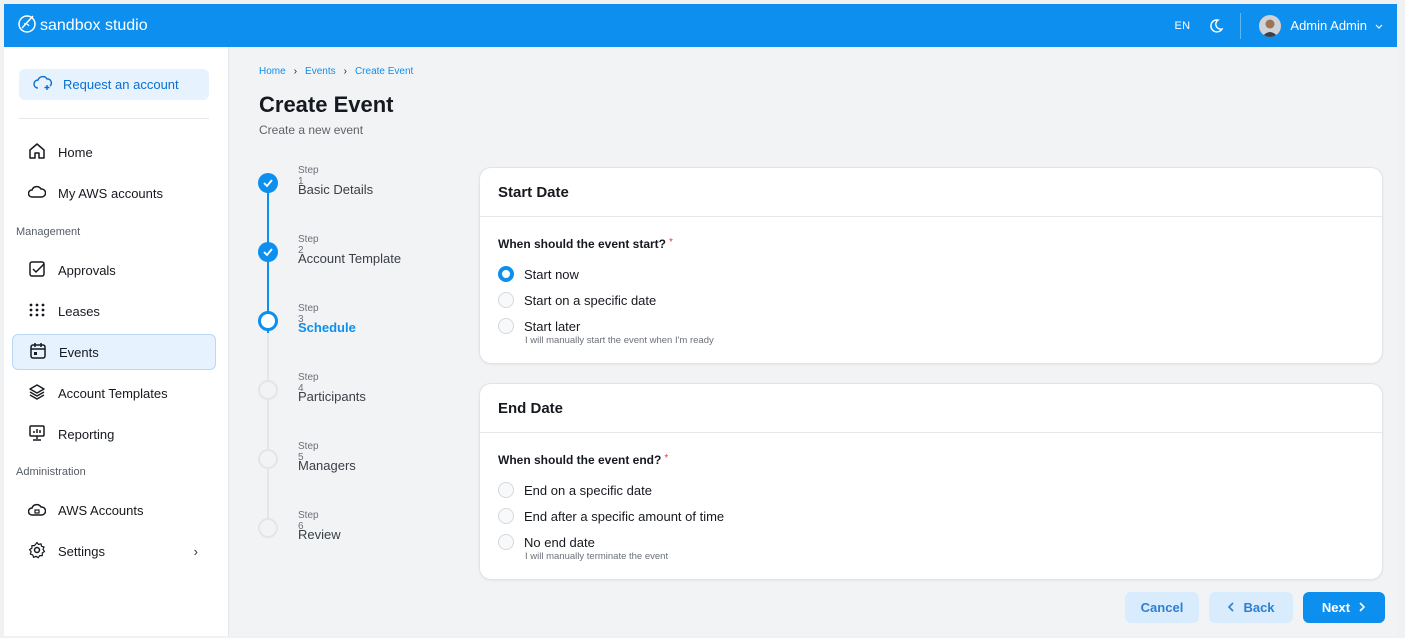 The height and width of the screenshot is (638, 1405). I want to click on sidebar-item-account-templates: Account Templates, so click(114, 393).